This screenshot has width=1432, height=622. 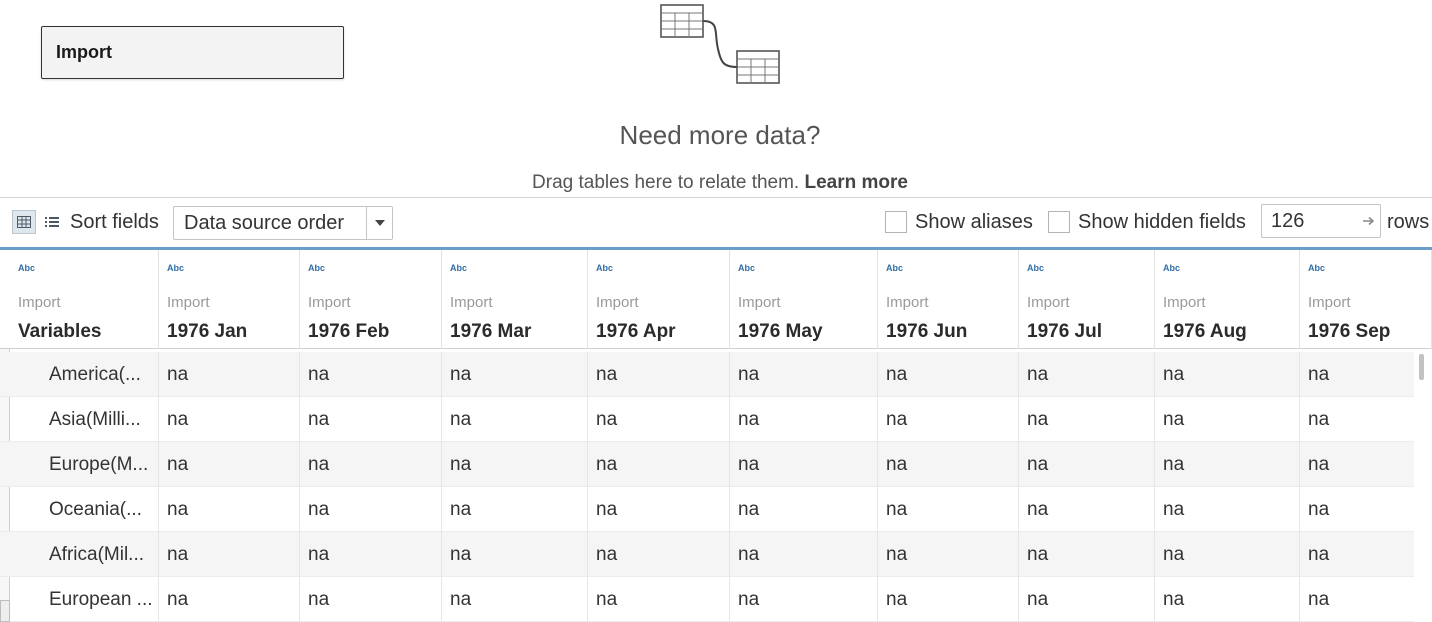 What do you see at coordinates (927, 331) in the screenshot?
I see `field-name-label: 1976 Jun` at bounding box center [927, 331].